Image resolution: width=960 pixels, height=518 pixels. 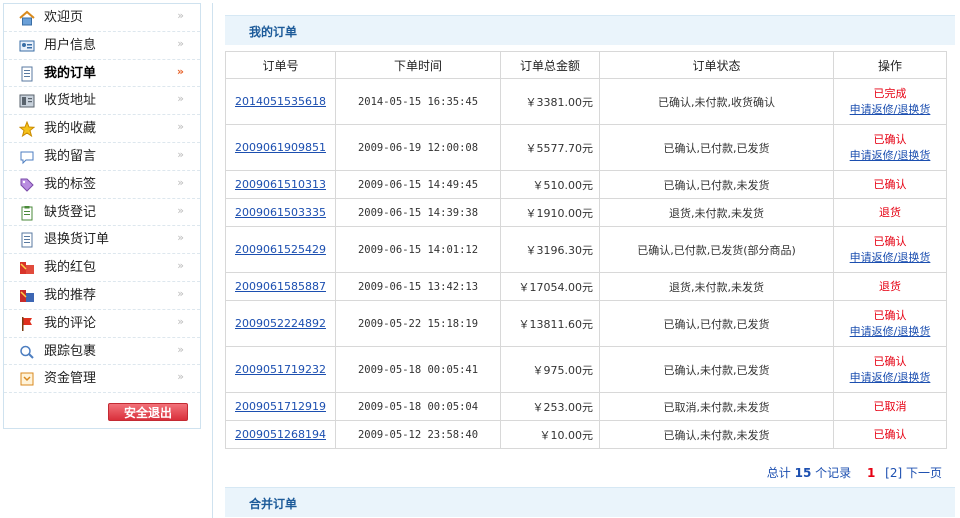 I want to click on order-time: 2009-05-22 15:18:19, so click(x=418, y=323).